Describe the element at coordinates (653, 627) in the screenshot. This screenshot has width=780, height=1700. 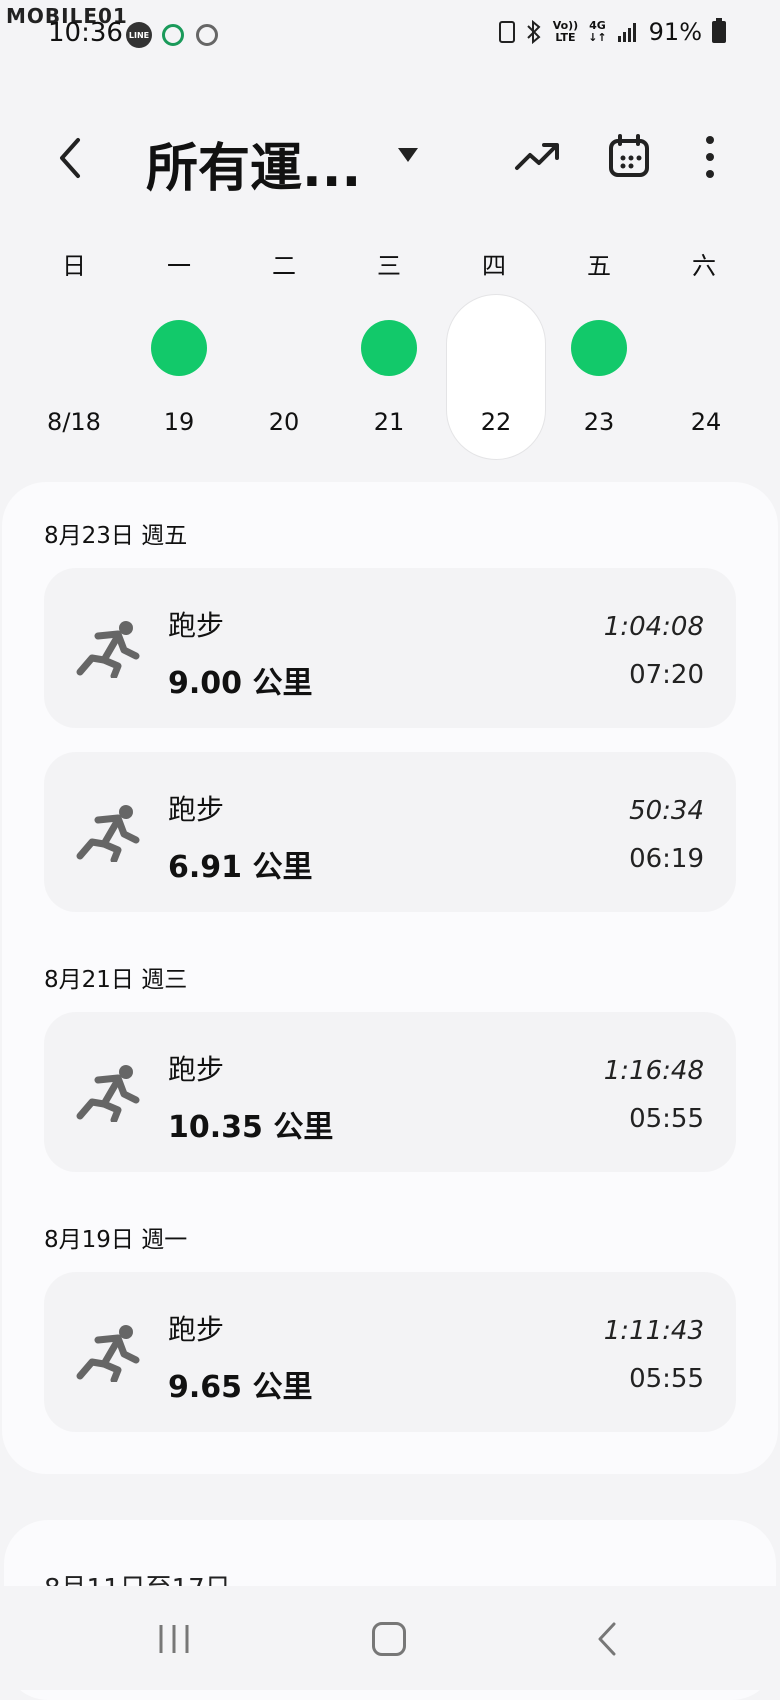
I see `workout-duration: 1:04:08` at that location.